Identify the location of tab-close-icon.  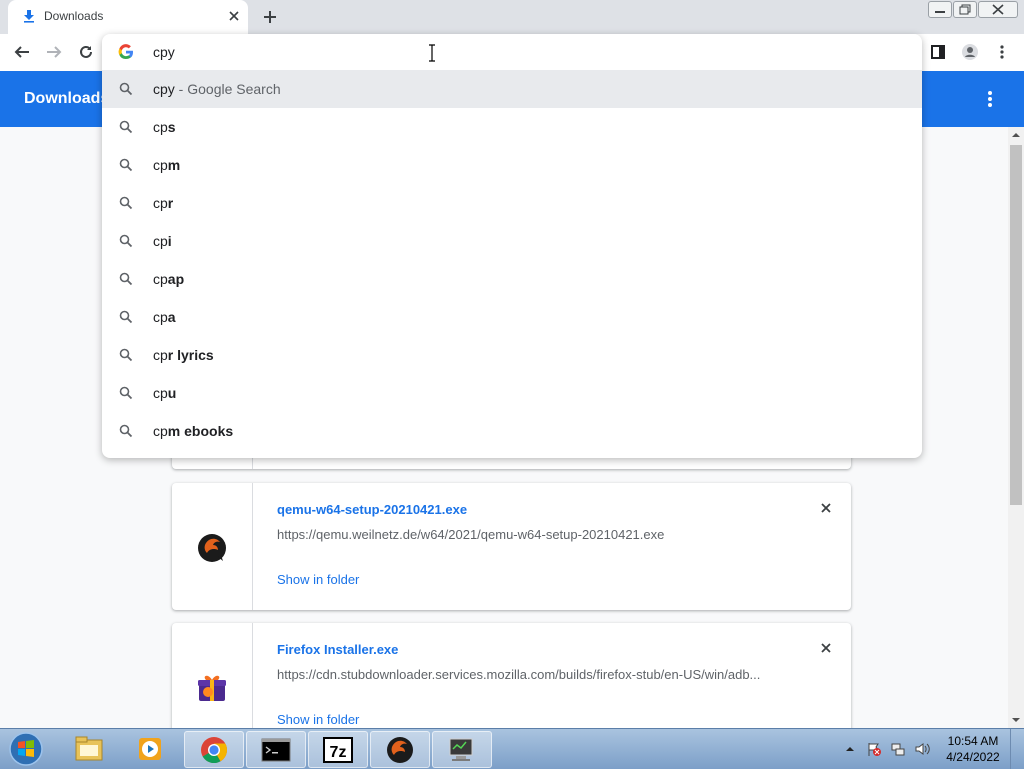
(234, 16).